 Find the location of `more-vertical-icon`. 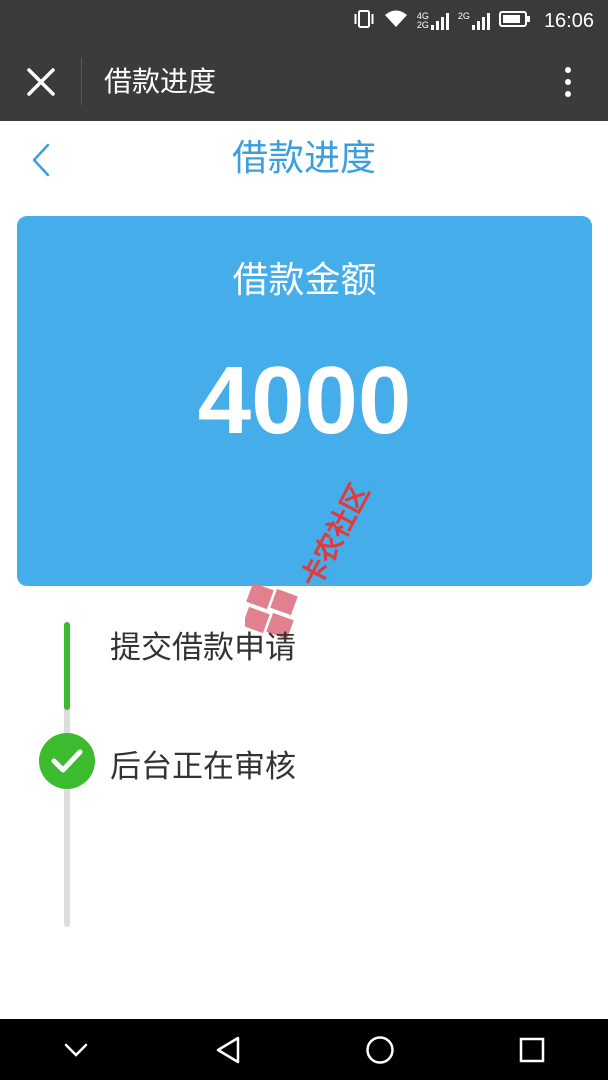

more-vertical-icon is located at coordinates (568, 70).